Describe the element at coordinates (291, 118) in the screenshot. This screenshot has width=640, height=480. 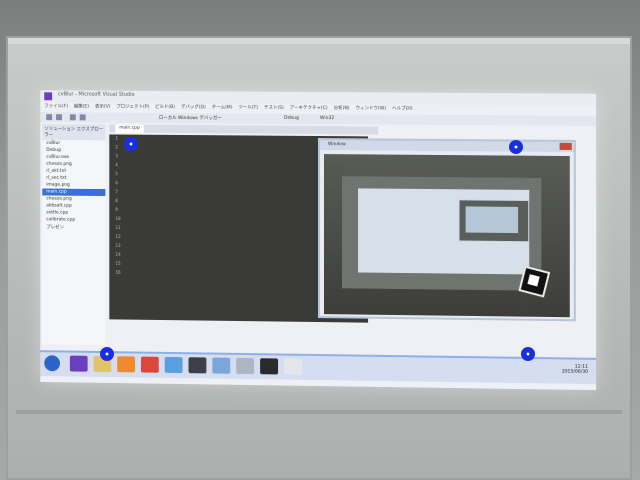
I see `config-select: Debug` at that location.